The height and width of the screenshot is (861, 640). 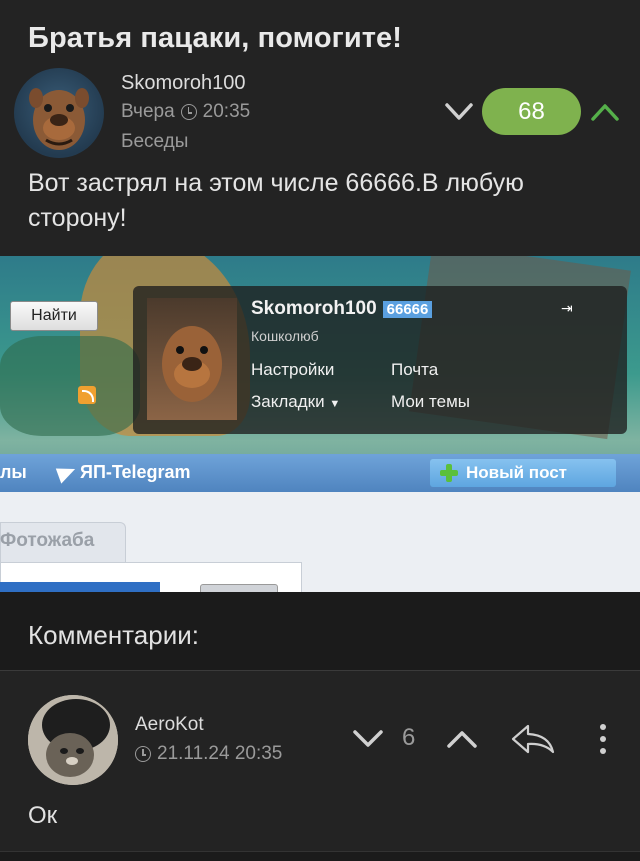 I want to click on screenshot-new-post-button: Новый пост, so click(x=523, y=473).